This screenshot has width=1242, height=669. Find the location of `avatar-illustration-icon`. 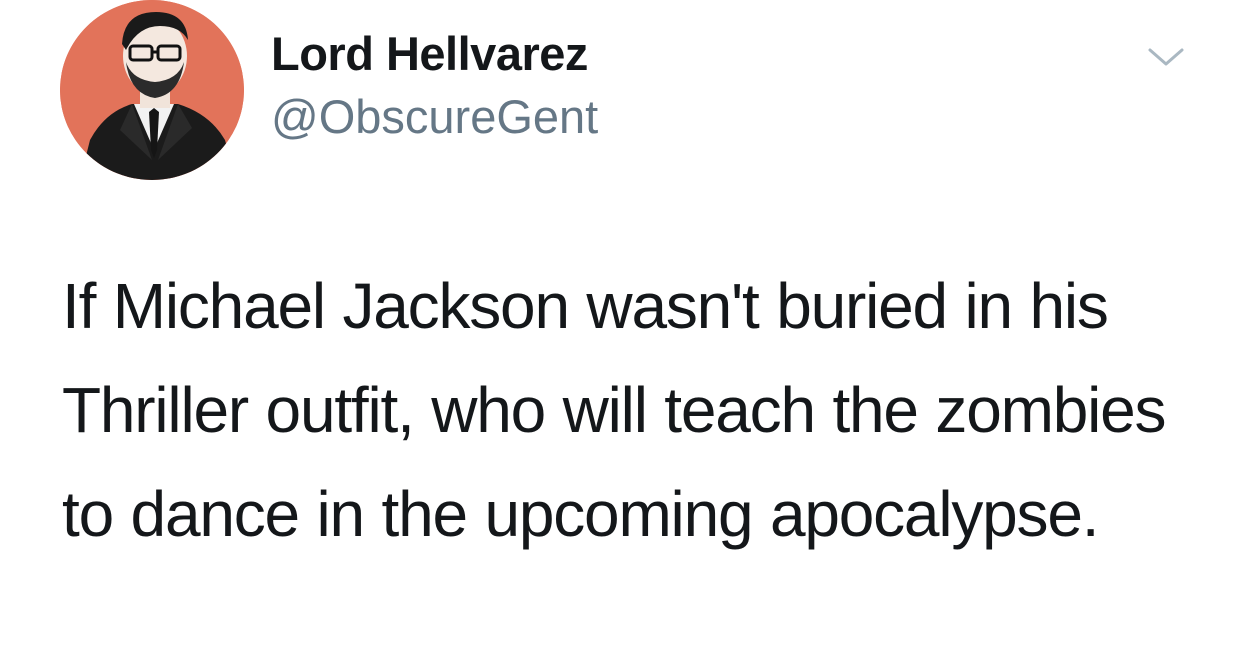

avatar-illustration-icon is located at coordinates (152, 90).